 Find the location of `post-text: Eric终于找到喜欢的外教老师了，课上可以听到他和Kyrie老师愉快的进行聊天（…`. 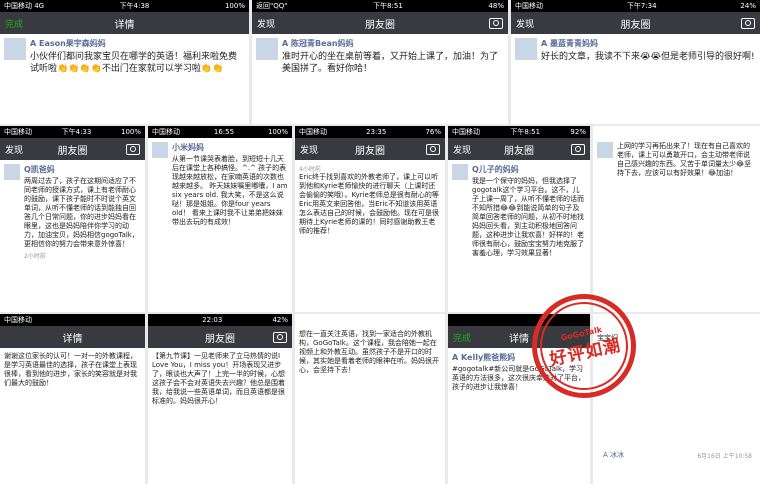

post-text: Eric终于找到喜欢的外教老师了，课上可以听到他和Kyrie老师愉快的进行聊天（… is located at coordinates (369, 204).